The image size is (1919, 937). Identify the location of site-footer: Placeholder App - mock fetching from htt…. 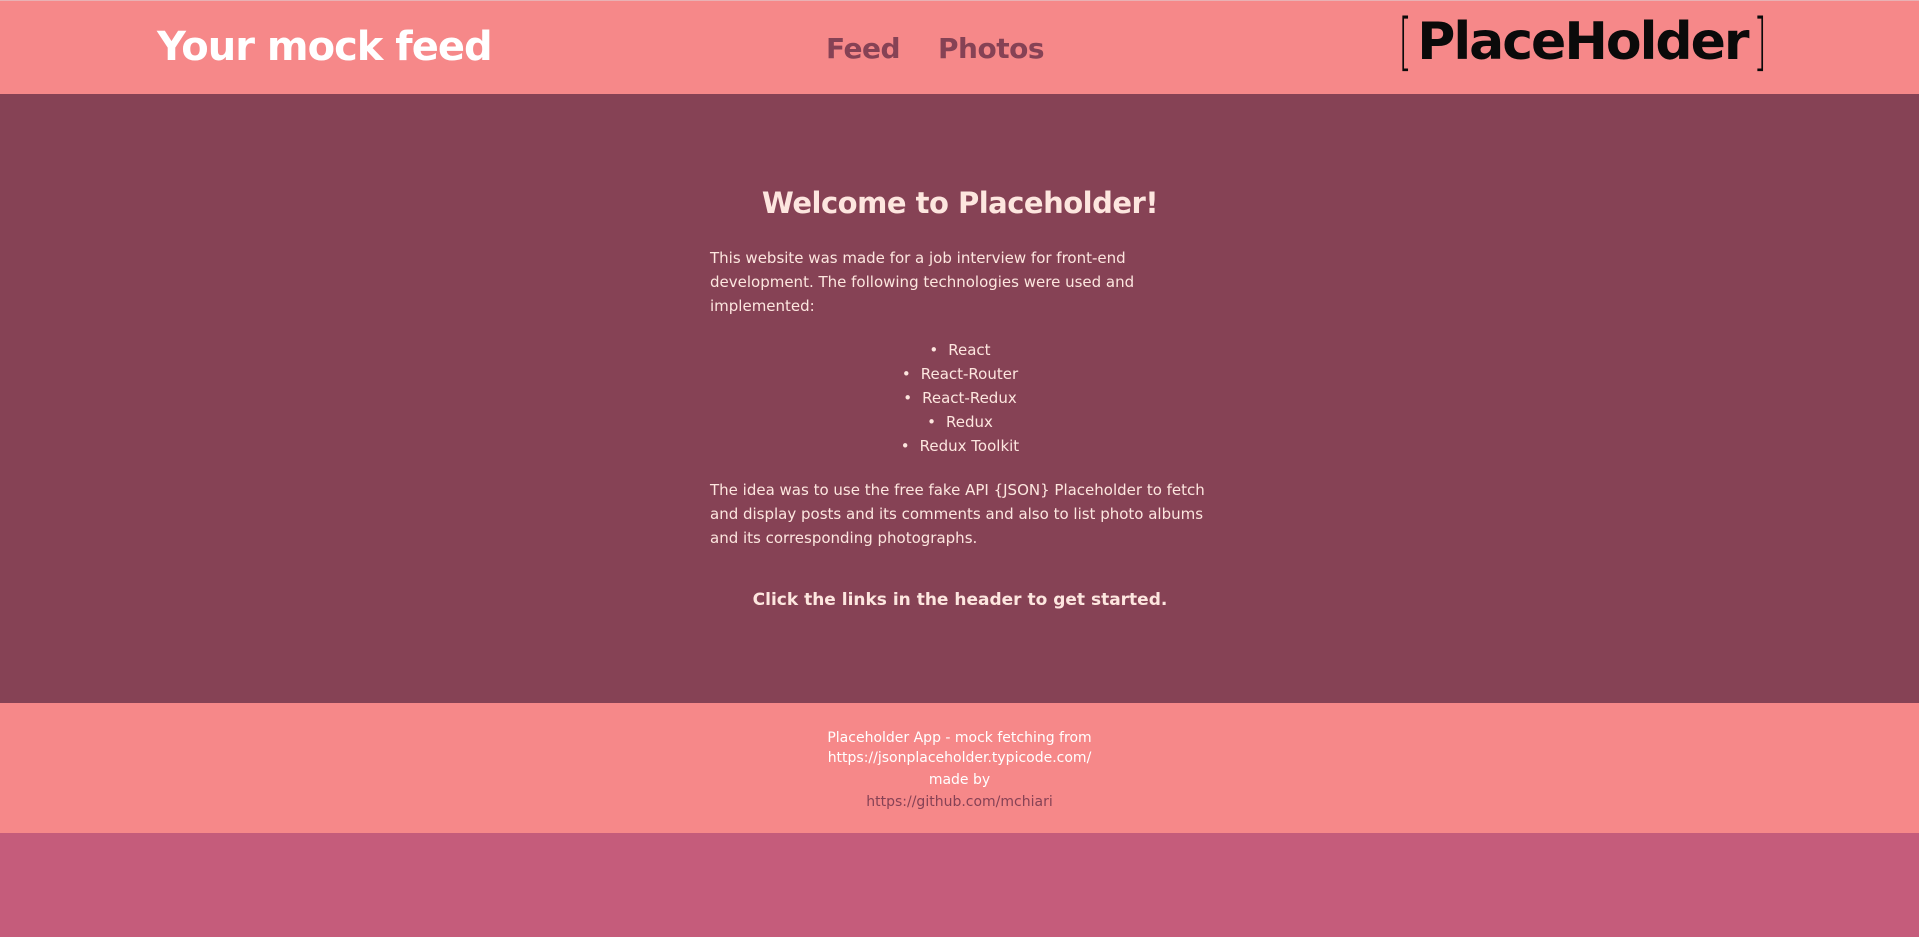
(959, 768).